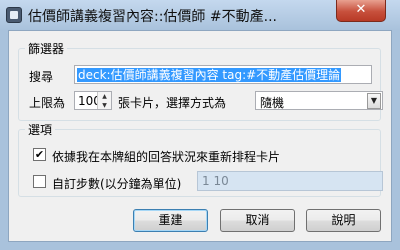  What do you see at coordinates (93, 100) in the screenshot?
I see `limit-stepper: 100 ▲ ▼` at bounding box center [93, 100].